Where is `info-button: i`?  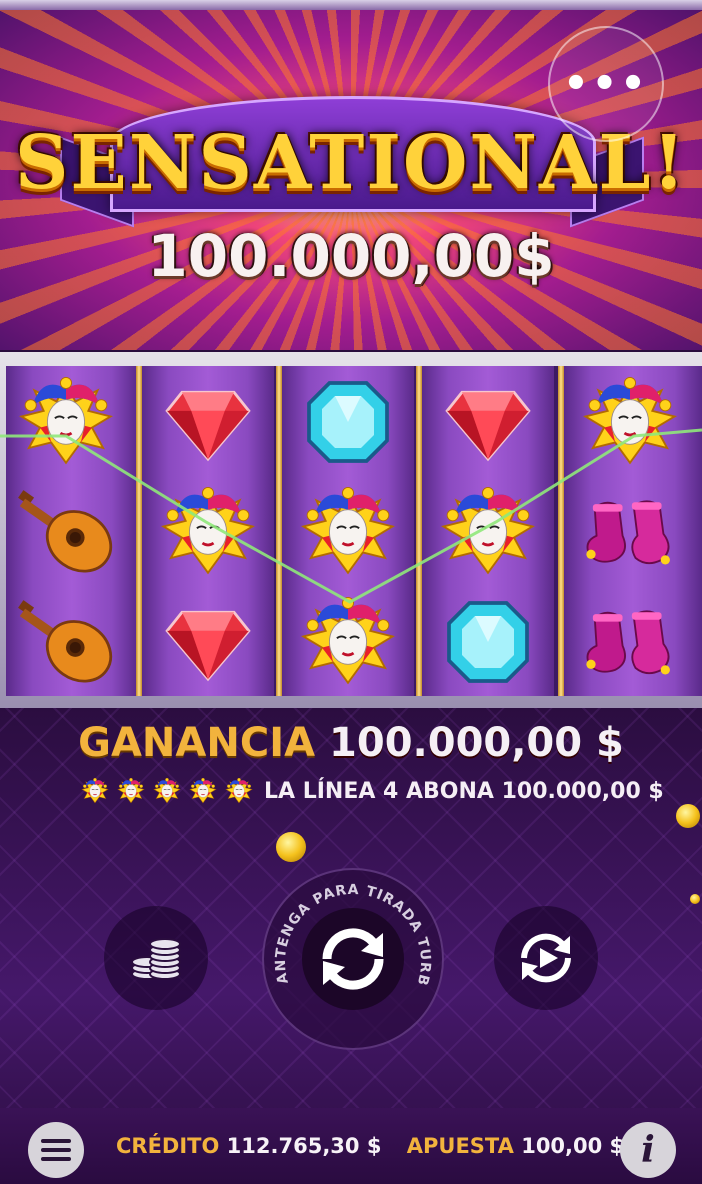 info-button: i is located at coordinates (648, 1150).